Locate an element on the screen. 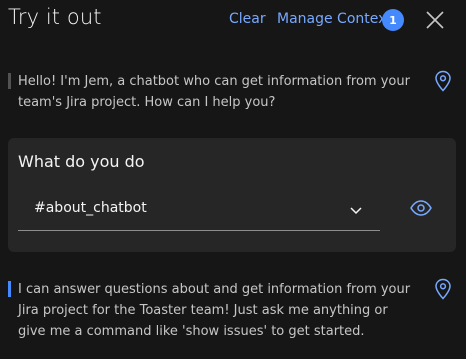 This screenshot has height=359, width=466. manage-context-button: Manage Context is located at coordinates (334, 19).